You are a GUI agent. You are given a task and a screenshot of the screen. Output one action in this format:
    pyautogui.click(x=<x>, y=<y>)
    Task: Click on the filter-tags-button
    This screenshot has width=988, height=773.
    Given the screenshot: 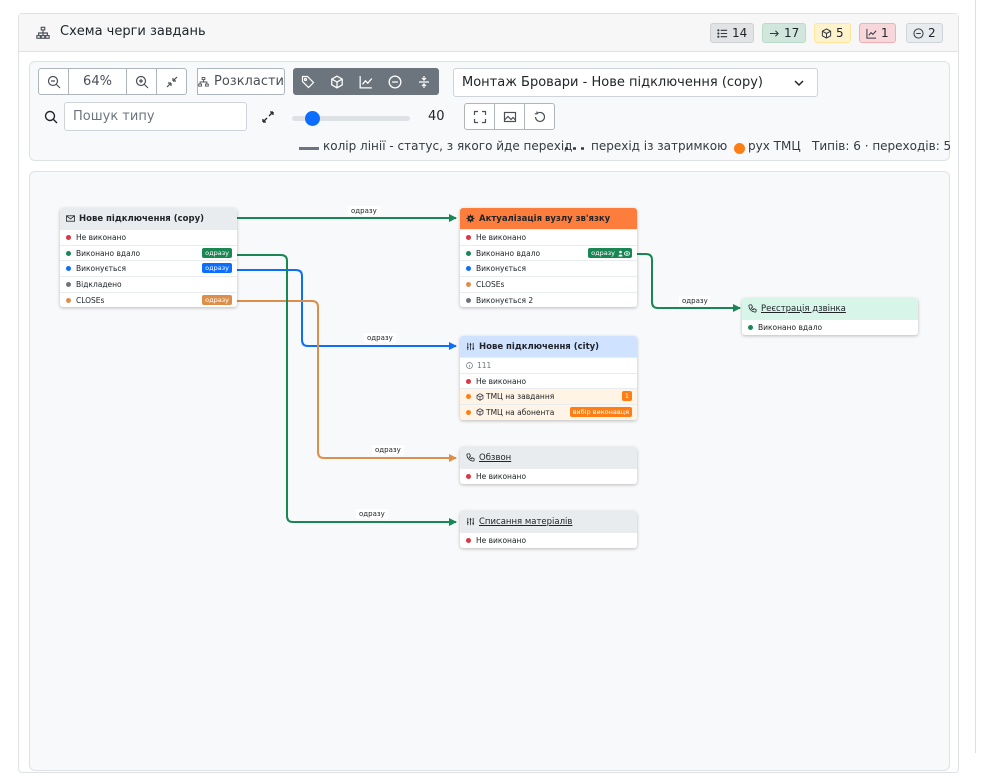 What is the action you would take?
    pyautogui.click(x=308, y=81)
    